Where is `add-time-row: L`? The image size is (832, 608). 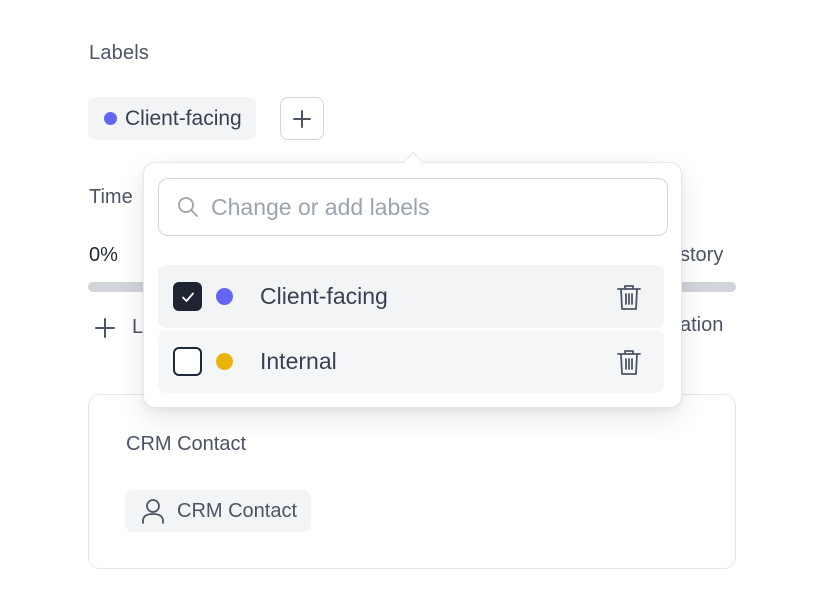
add-time-row: L is located at coordinates (118, 327).